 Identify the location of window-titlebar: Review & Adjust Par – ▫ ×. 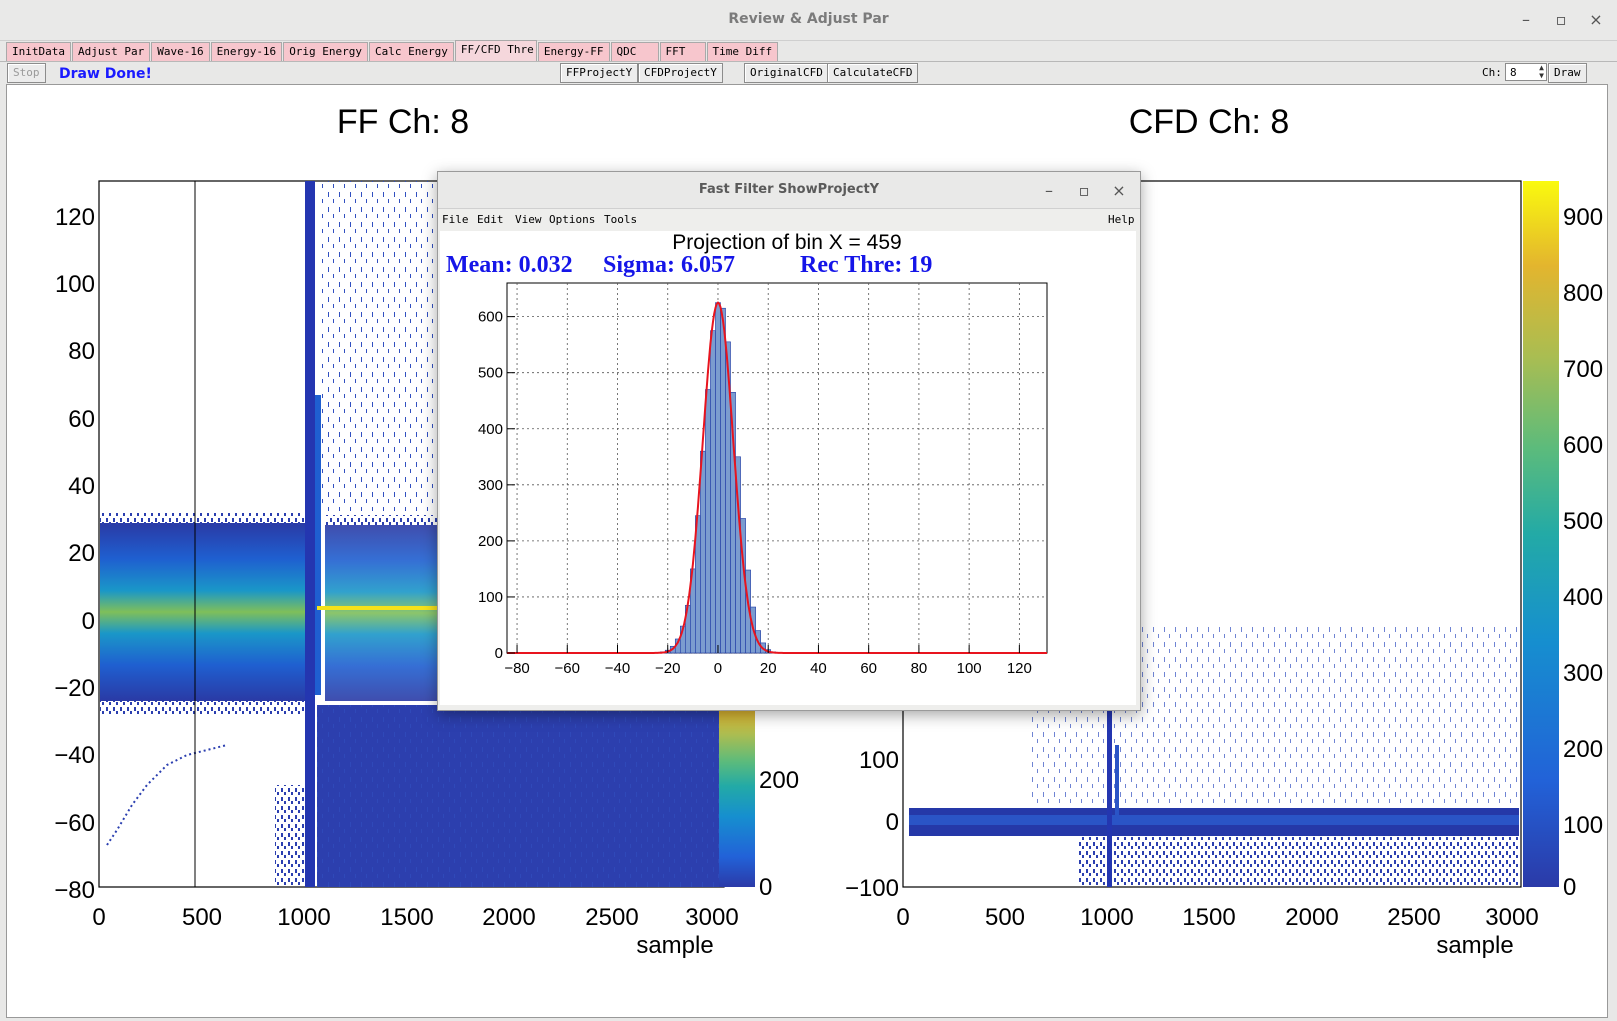
(808, 20).